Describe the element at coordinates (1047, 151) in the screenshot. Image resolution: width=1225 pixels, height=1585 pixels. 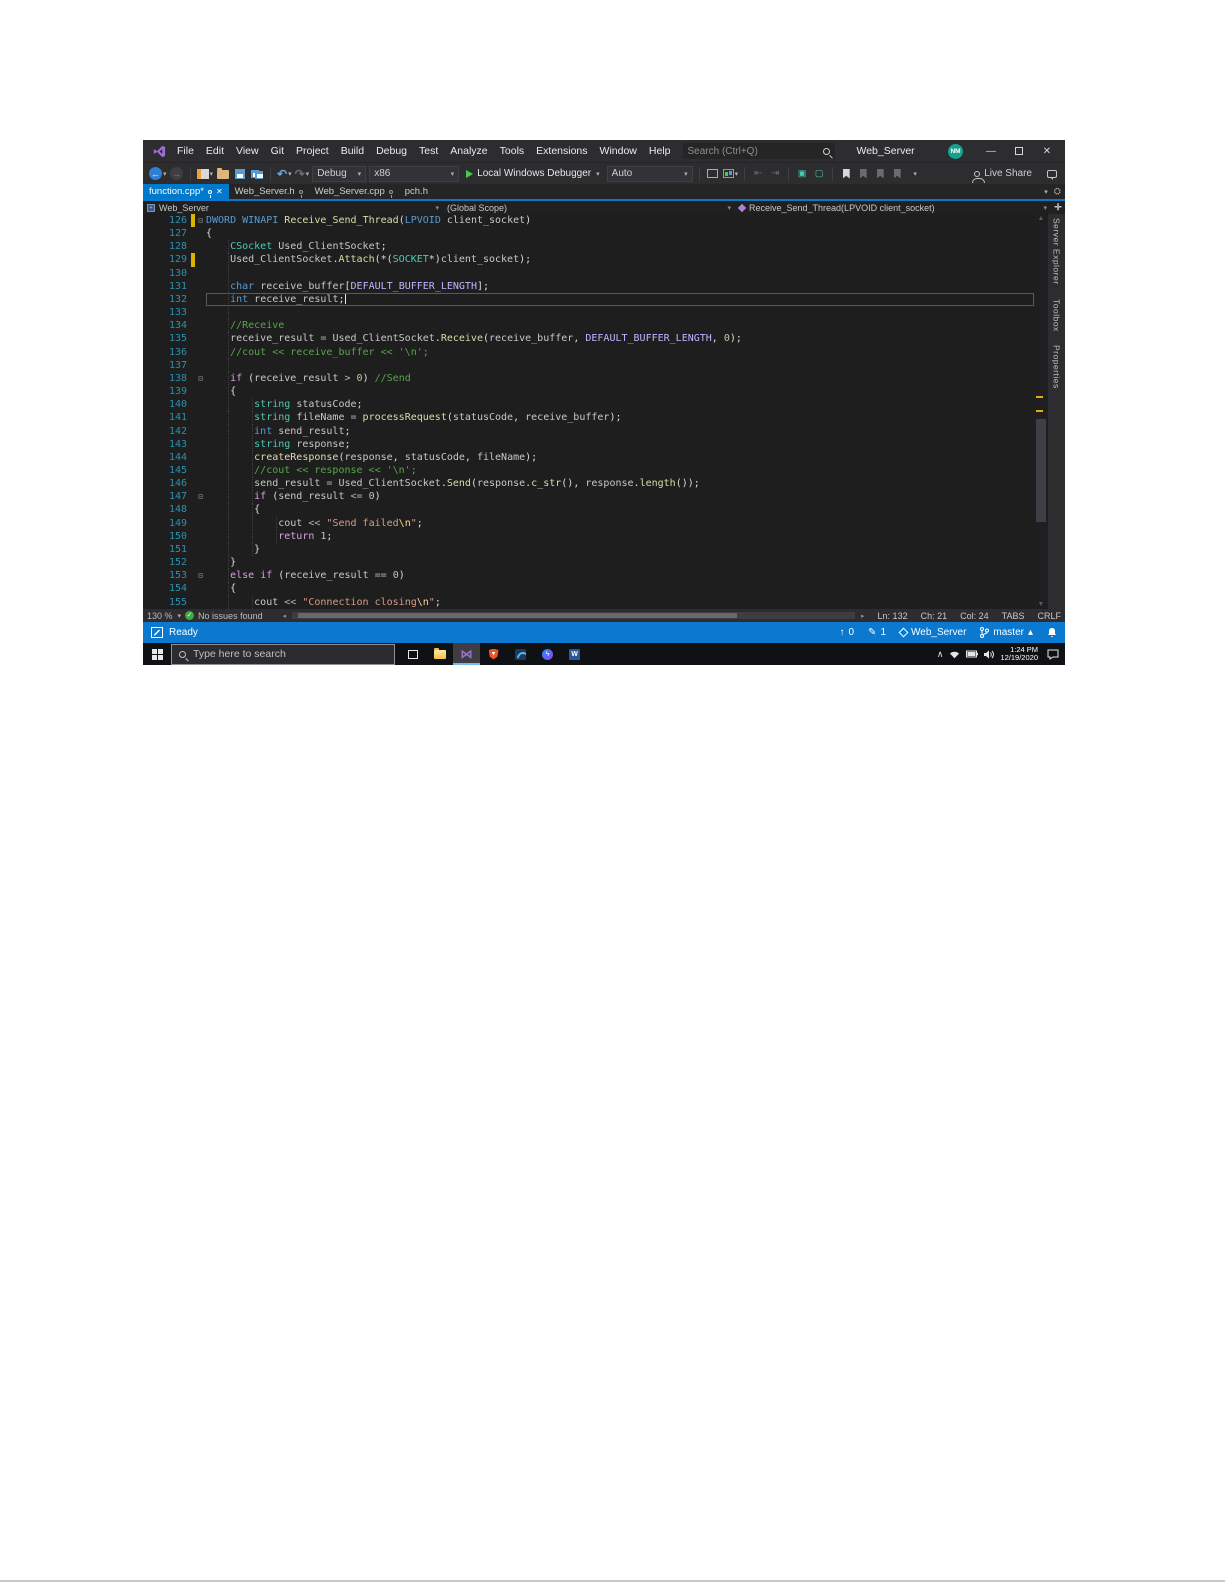
I see `close-button: ✕` at that location.